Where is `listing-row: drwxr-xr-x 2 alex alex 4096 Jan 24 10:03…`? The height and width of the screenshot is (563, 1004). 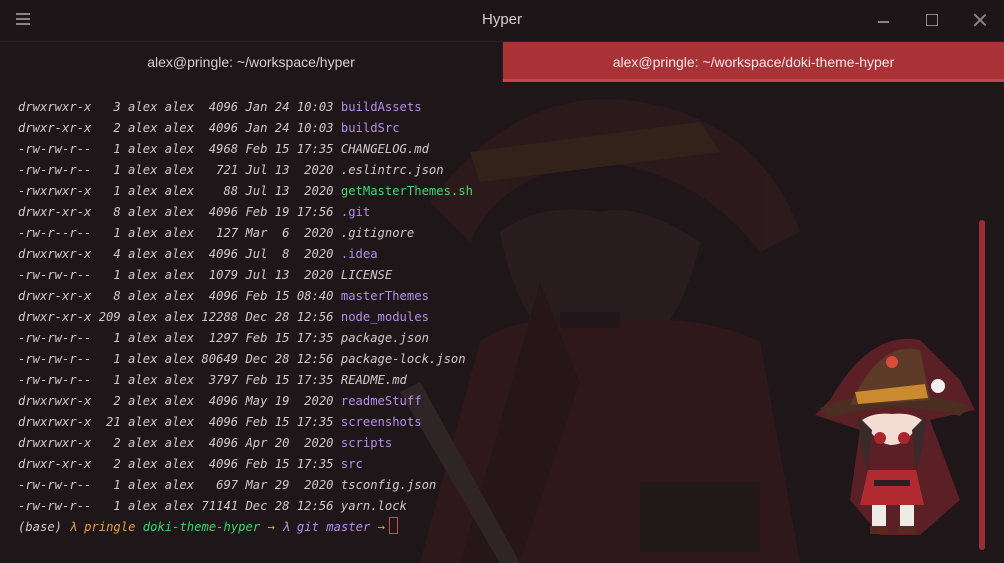 listing-row: drwxr-xr-x 2 alex alex 4096 Jan 24 10:03… is located at coordinates (498, 128).